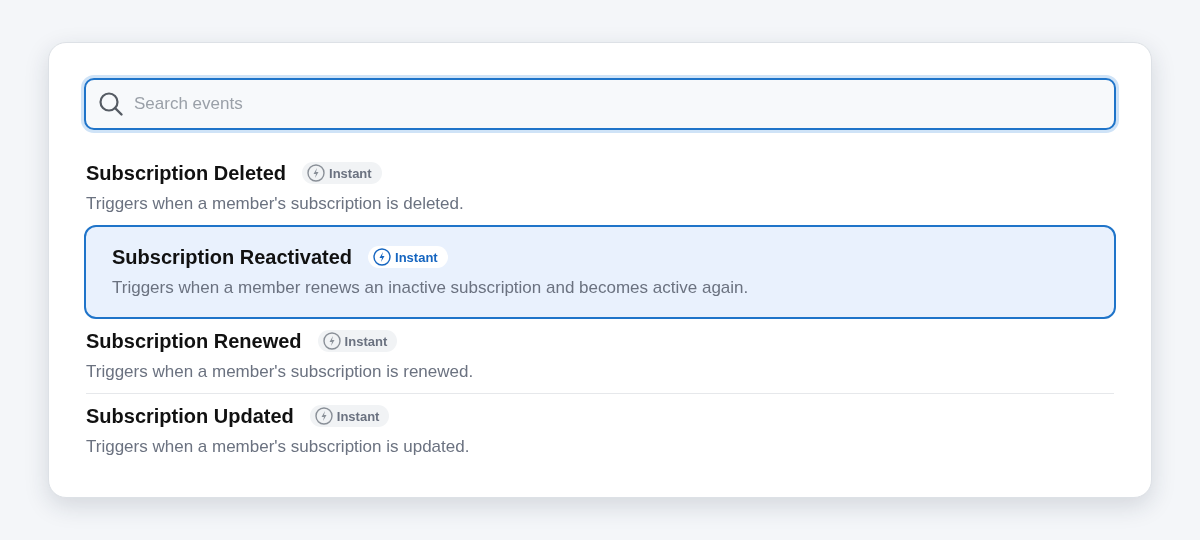  I want to click on event-item: Subscription Reactivated Instant Triggers when a member renews an inactive subscription and becomes active again., so click(600, 272).